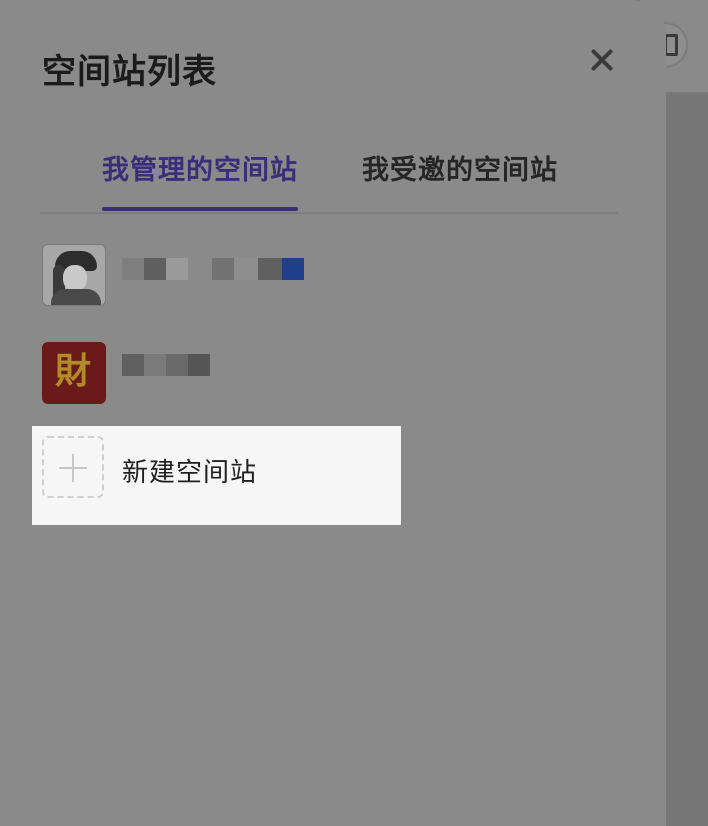 This screenshot has height=826, width=708. I want to click on active-tab-indicator, so click(200, 209).